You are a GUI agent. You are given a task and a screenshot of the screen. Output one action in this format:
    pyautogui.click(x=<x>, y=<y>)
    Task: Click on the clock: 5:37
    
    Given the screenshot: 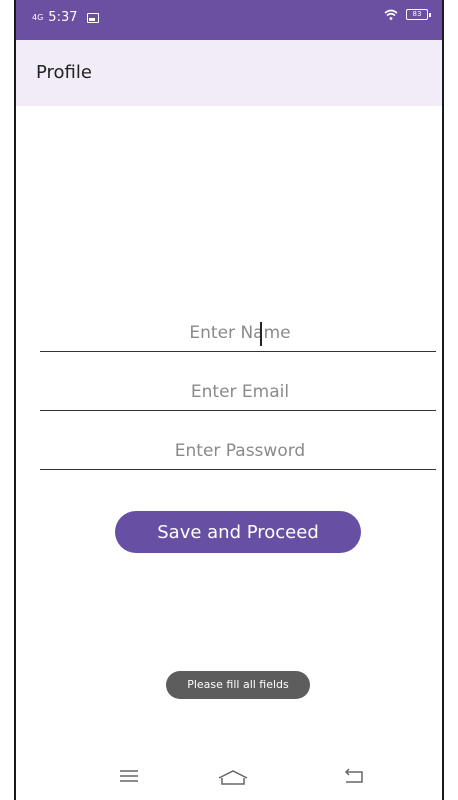 What is the action you would take?
    pyautogui.click(x=63, y=17)
    